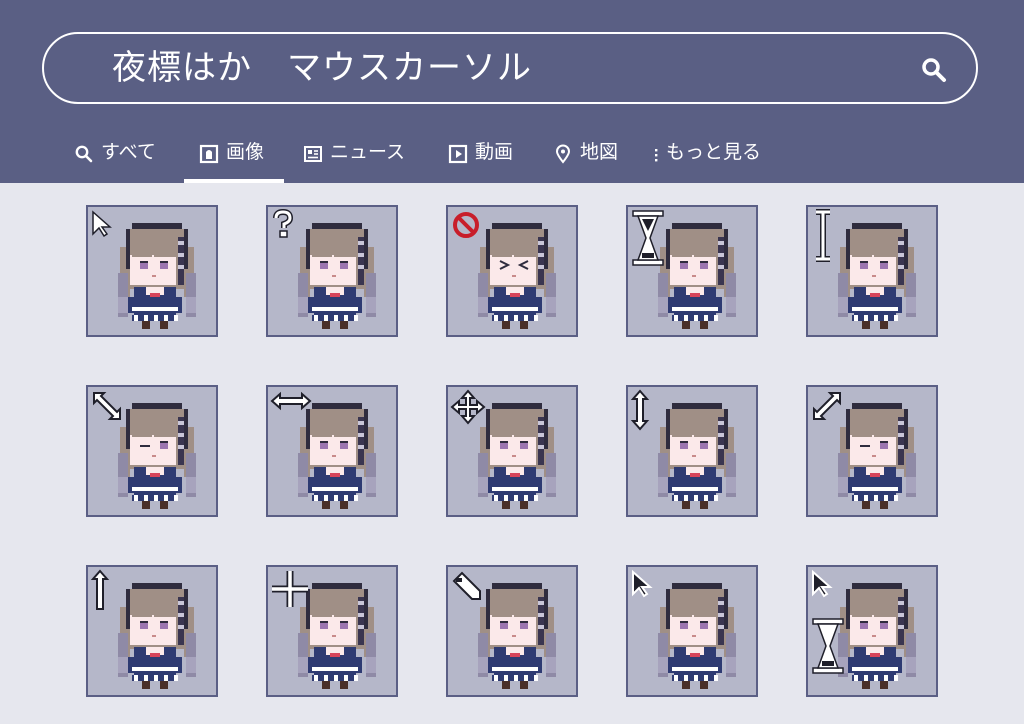 The image size is (1024, 724). I want to click on tab-more: もっと見る, so click(705, 157).